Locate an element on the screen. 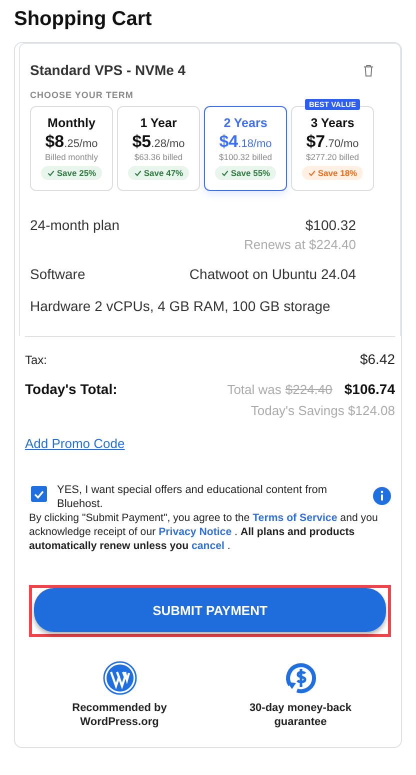 This screenshot has width=416, height=775. was-label: Total was is located at coordinates (254, 389).